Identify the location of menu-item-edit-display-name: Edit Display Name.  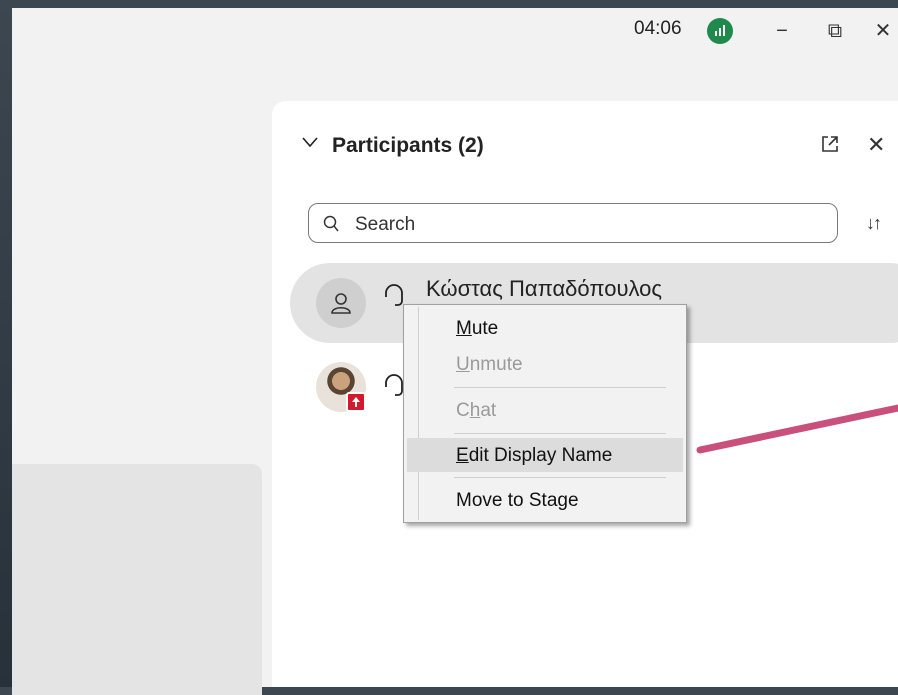
(545, 455).